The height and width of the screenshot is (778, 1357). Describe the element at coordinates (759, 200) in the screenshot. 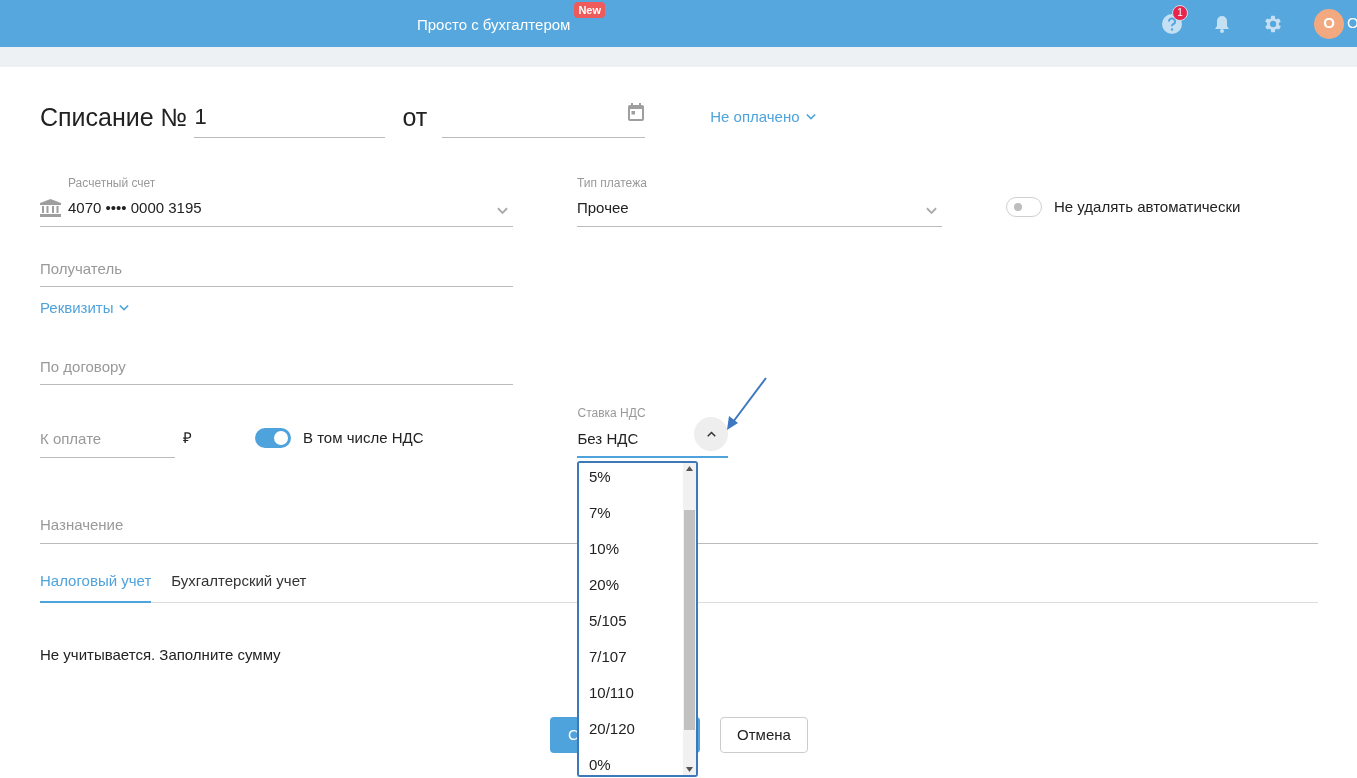

I see `payment-type-select: Тип платежа Прочее` at that location.